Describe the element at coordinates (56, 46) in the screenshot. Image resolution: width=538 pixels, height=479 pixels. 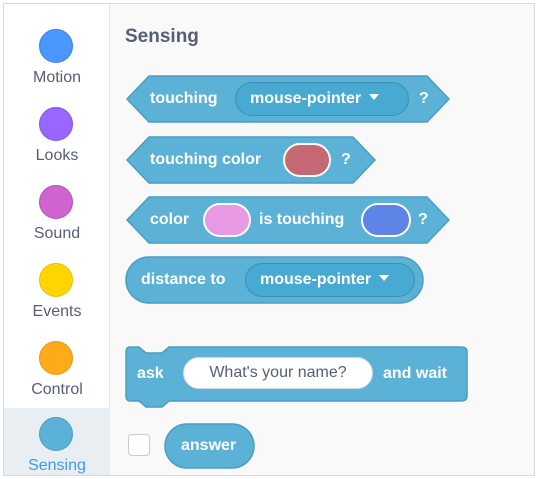
I see `motion-dot-icon` at that location.